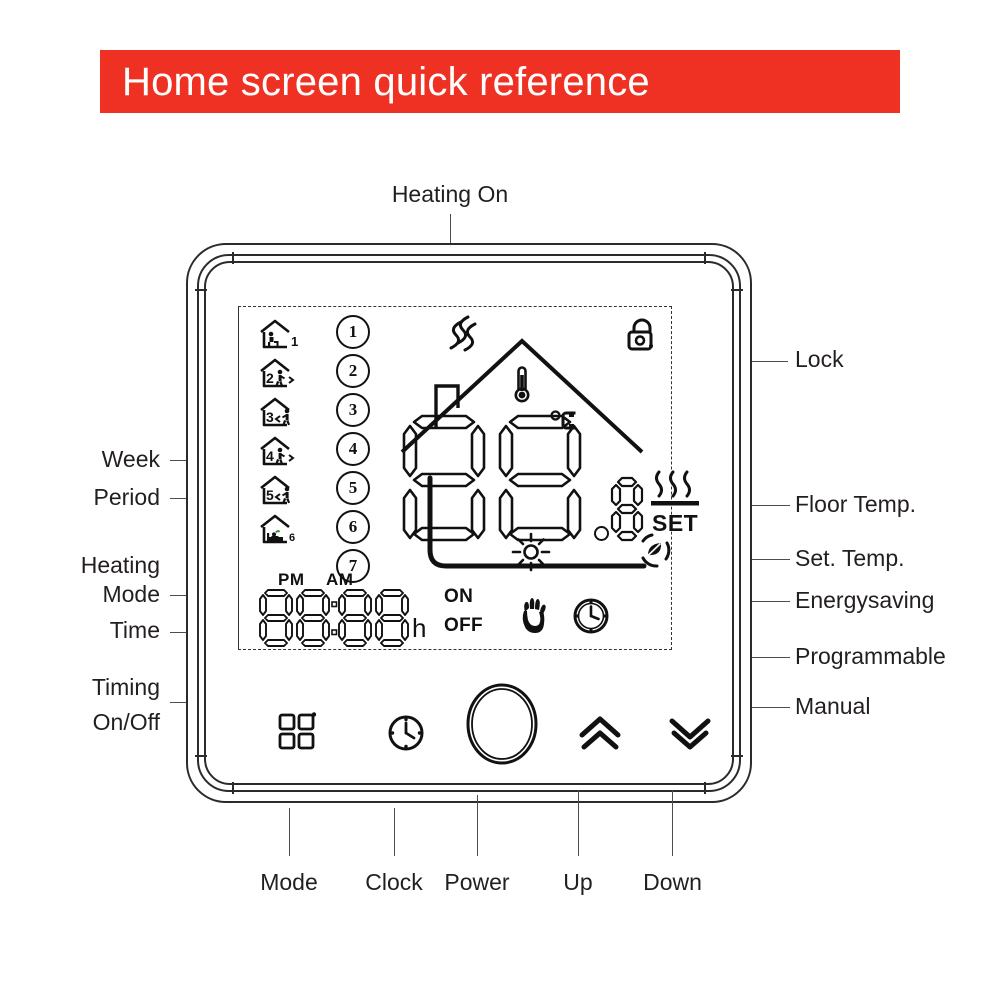 This screenshot has width=1000, height=1000. Describe the element at coordinates (294, 341) in the screenshot. I see `week-icon-1-digit: 1` at that location.